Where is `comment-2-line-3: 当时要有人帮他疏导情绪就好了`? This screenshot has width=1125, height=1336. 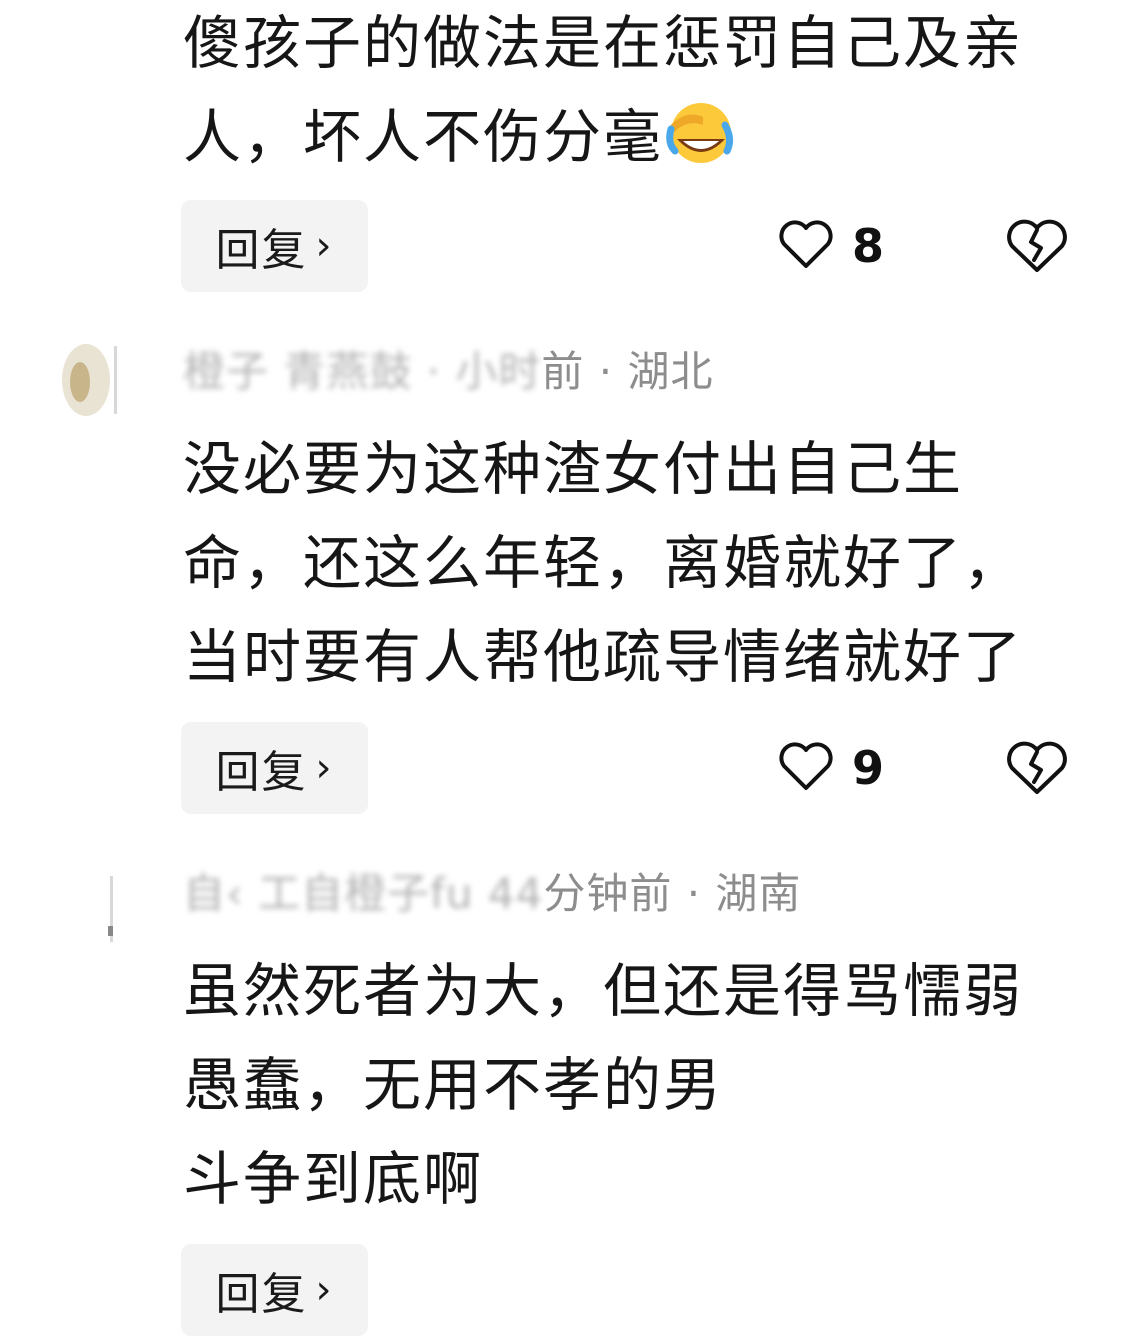
comment-2-line-3: 当时要有人帮他疏导情绪就好了 is located at coordinates (603, 657).